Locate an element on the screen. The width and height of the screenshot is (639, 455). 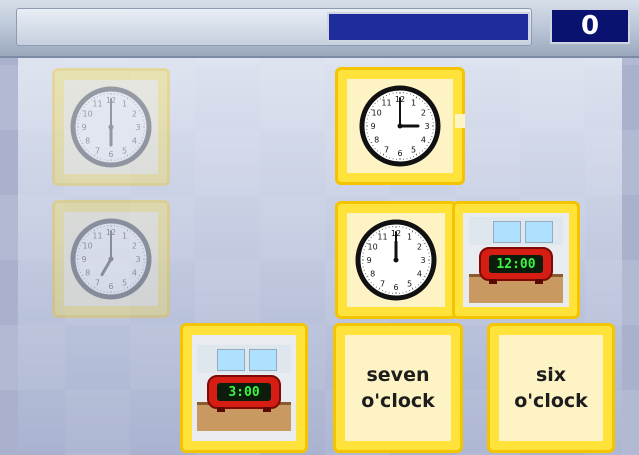
digital-time: 12:00 is located at coordinates (516, 264).